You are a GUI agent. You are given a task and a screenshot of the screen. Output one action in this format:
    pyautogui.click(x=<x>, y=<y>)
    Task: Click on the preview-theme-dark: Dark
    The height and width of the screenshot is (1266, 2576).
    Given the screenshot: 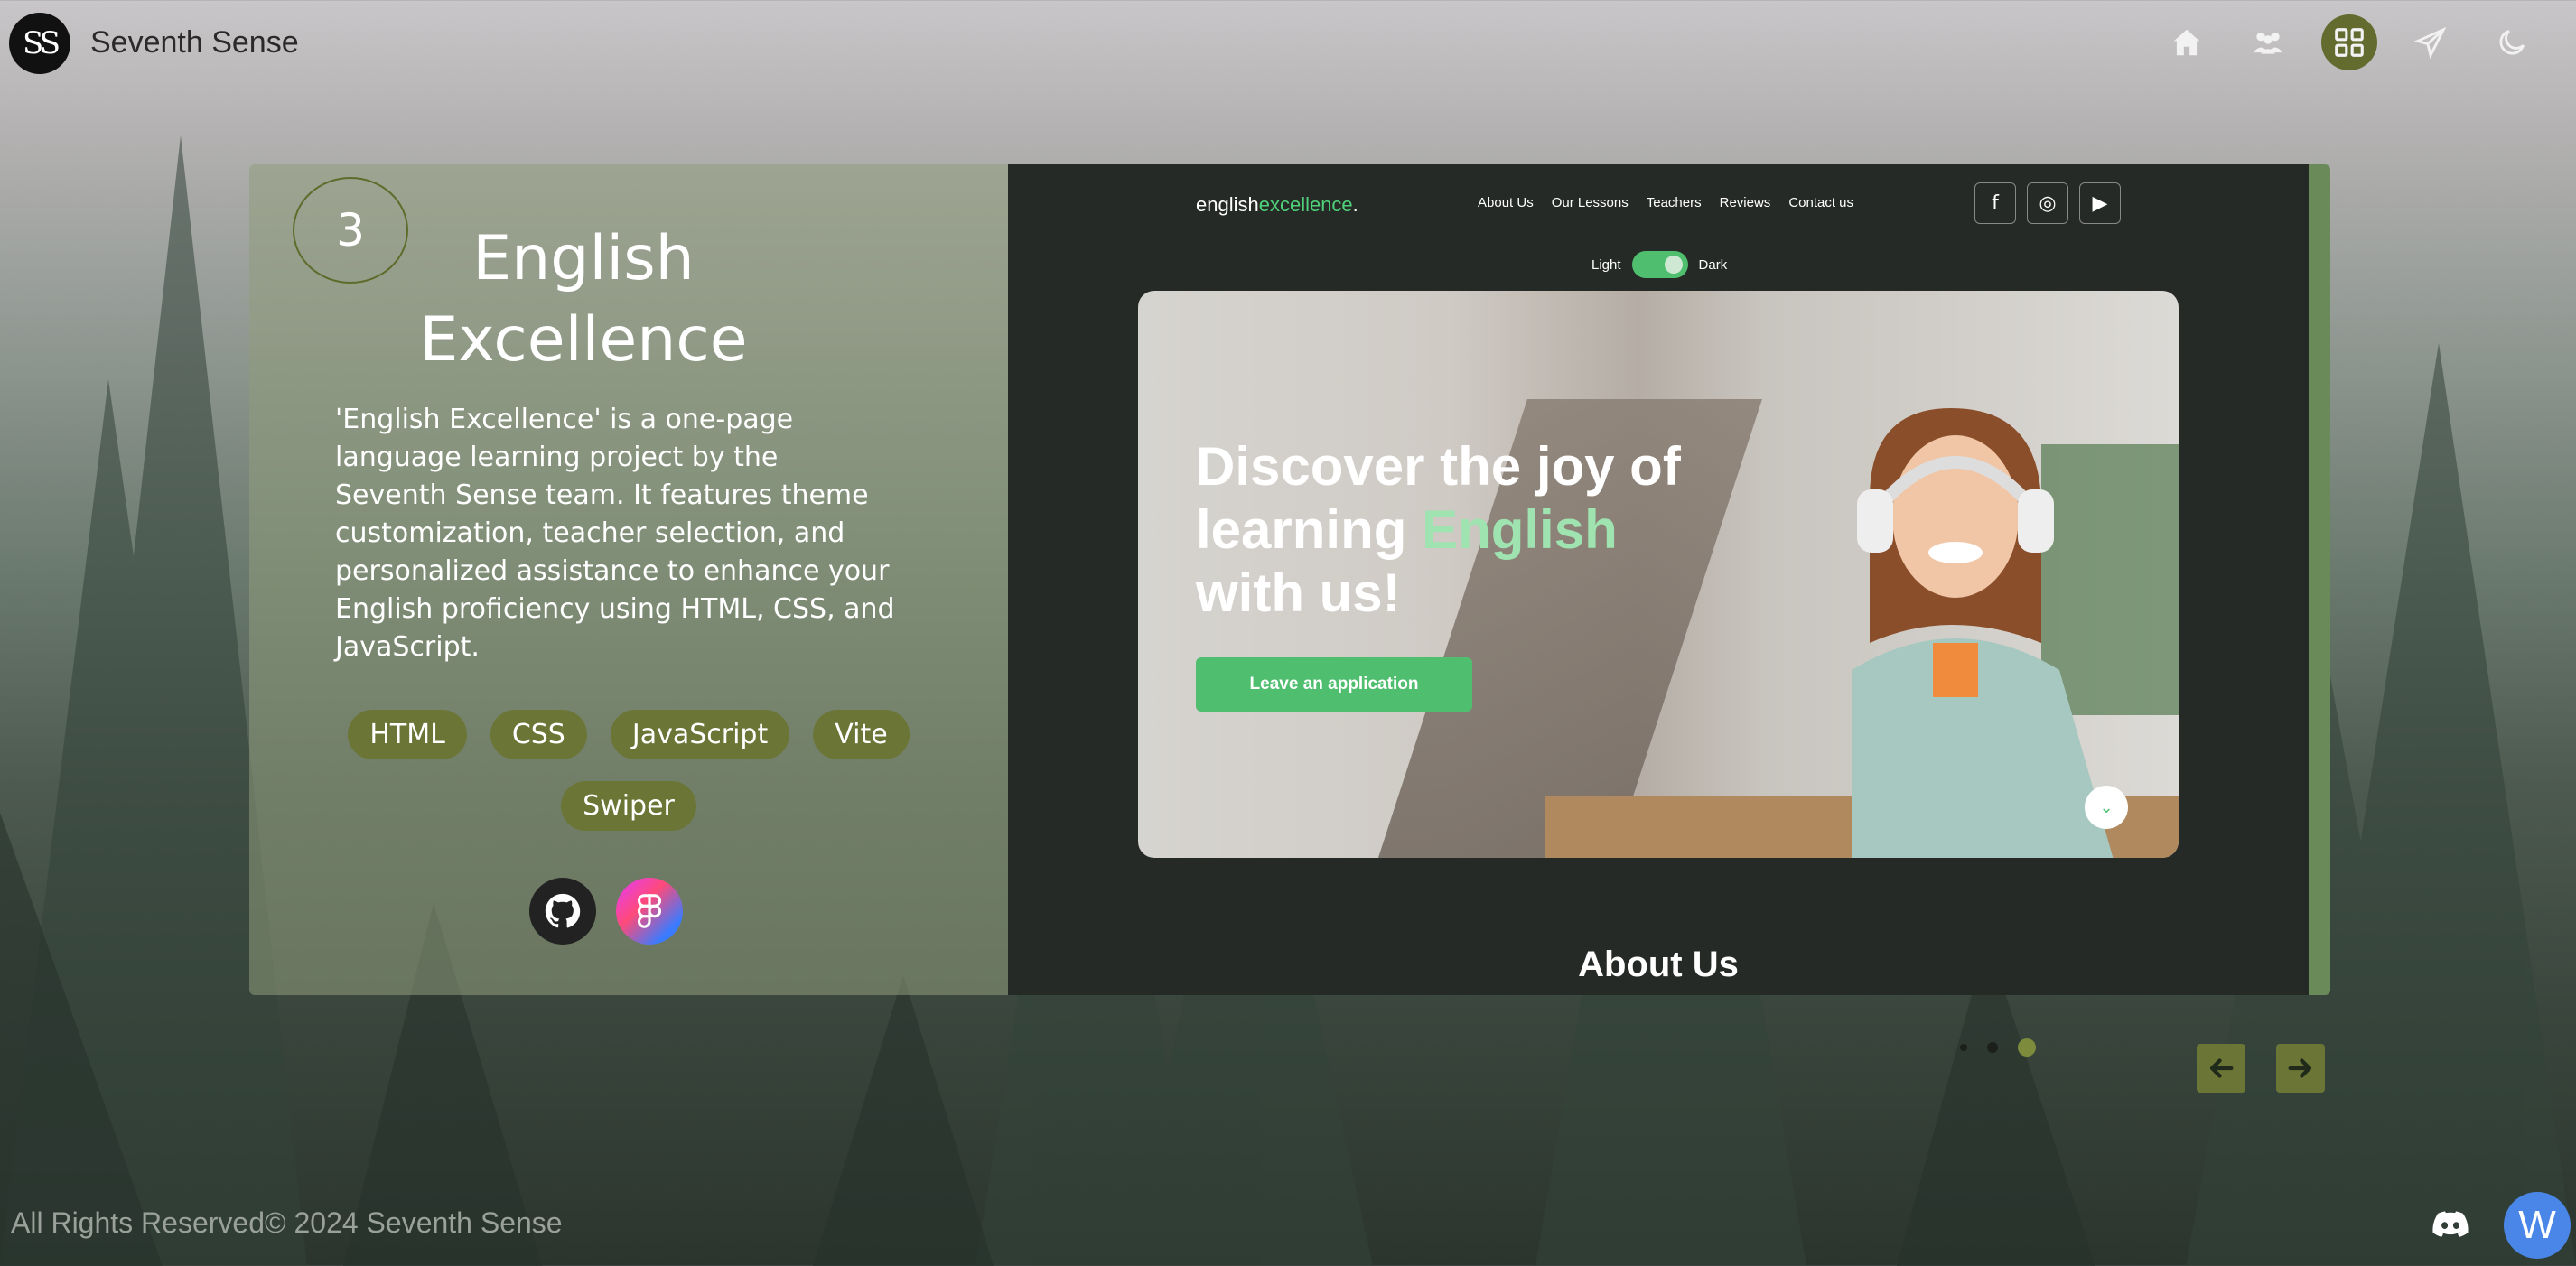 What is the action you would take?
    pyautogui.click(x=1713, y=264)
    